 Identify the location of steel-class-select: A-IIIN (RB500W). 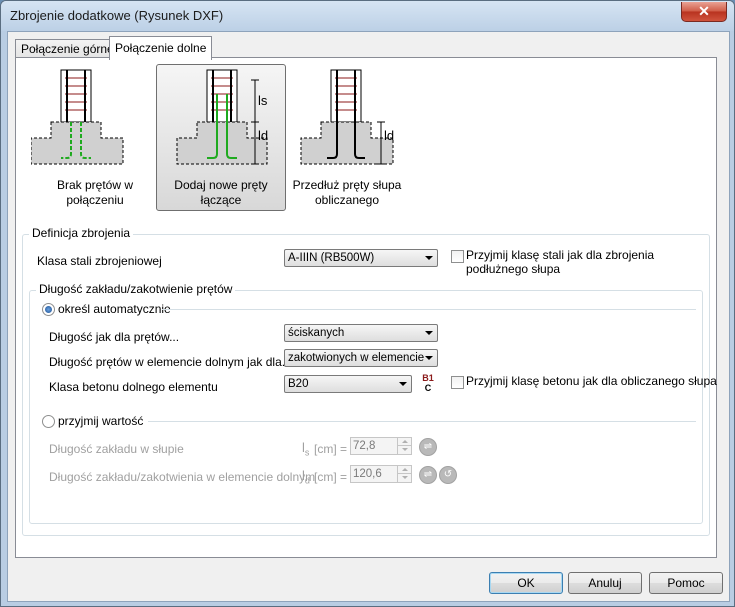
(361, 258).